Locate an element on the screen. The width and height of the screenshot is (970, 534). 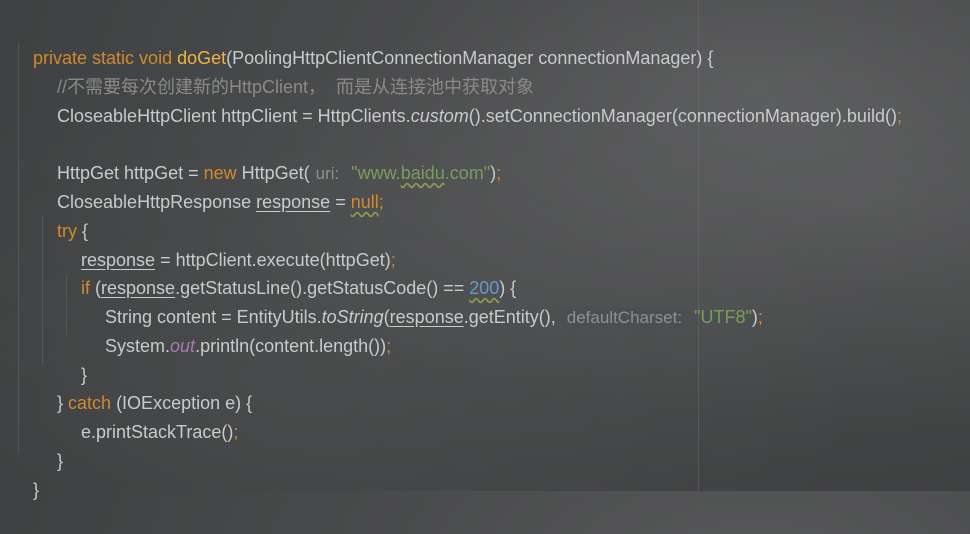
code-line-11: System.out.println(content.length()); is located at coordinates (238, 329).